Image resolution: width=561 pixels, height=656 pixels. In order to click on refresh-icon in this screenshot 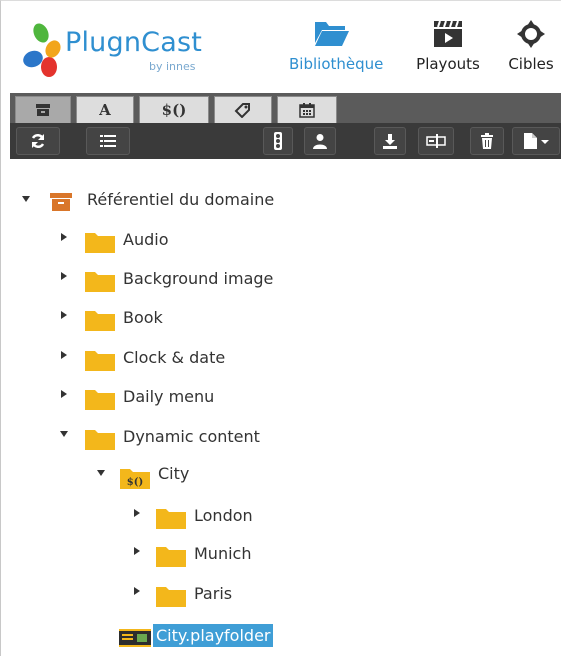, I will do `click(38, 141)`.